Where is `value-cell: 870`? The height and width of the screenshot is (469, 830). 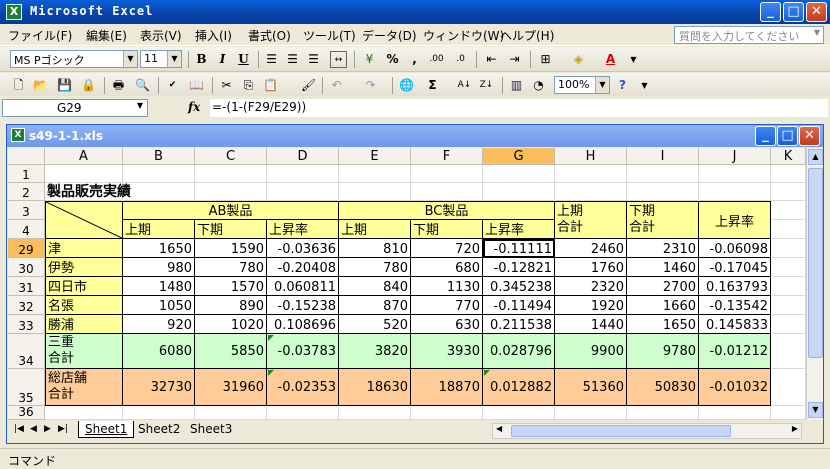 value-cell: 870 is located at coordinates (375, 305).